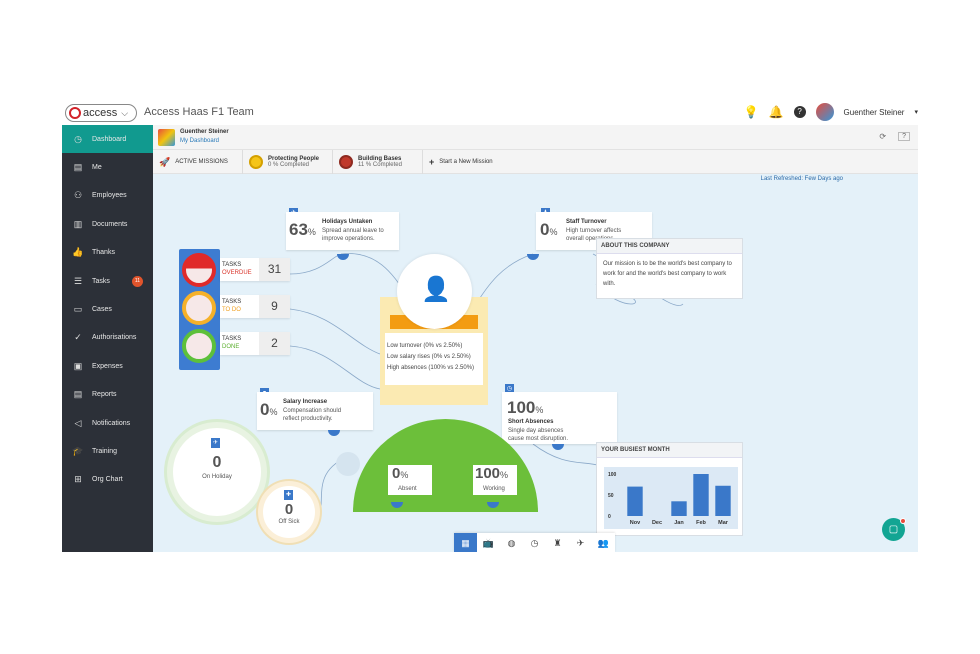 The width and height of the screenshot is (980, 654). Describe the element at coordinates (78, 252) in the screenshot. I see `thumbs-up-icon: 👍` at that location.